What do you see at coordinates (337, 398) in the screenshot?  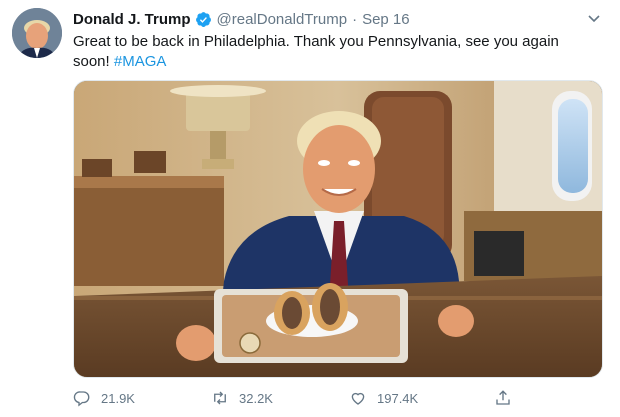 I see `tweet-actions: 21.9K 32.2K 197.4K` at bounding box center [337, 398].